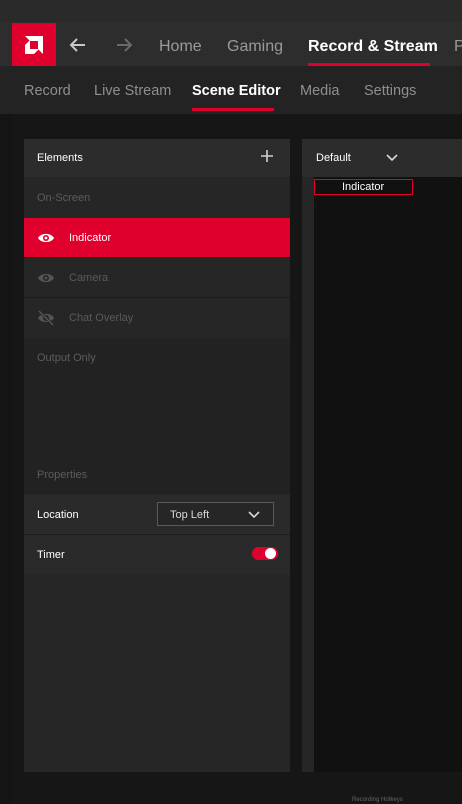 This screenshot has height=804, width=462. I want to click on nav-home: Home, so click(180, 47).